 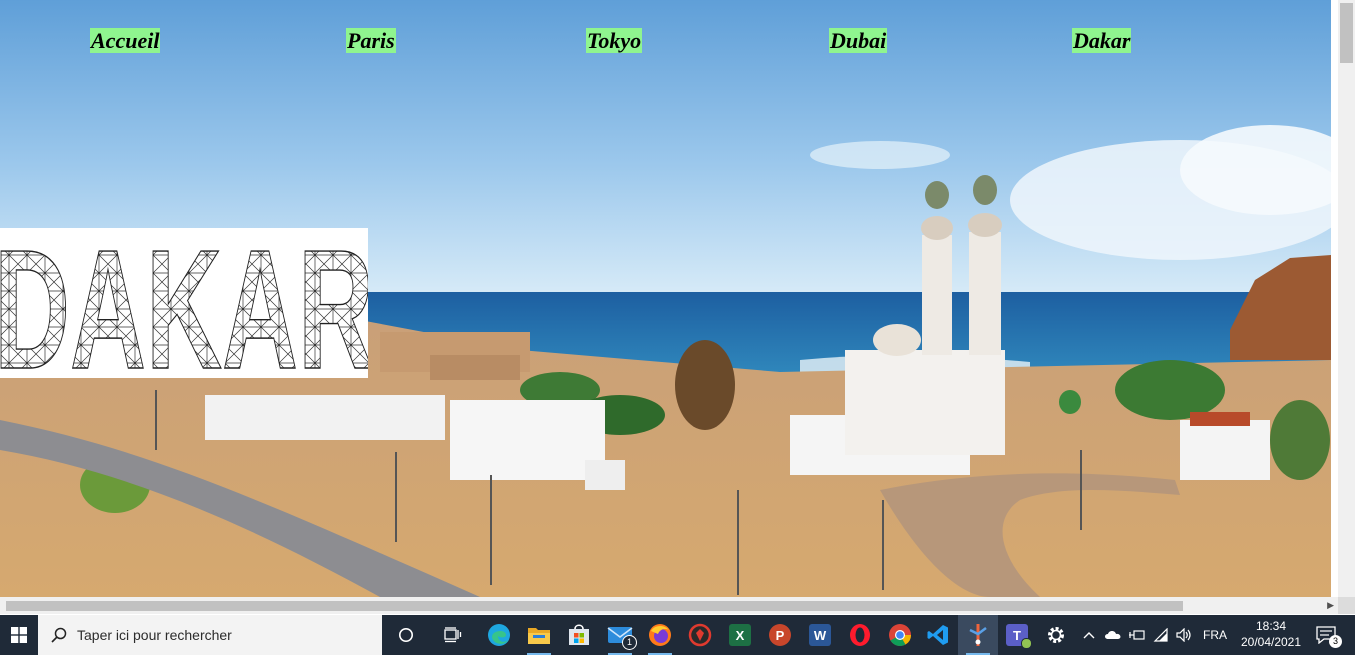 I want to click on dakar-logo-wordmark: DAKAR, so click(x=187, y=309).